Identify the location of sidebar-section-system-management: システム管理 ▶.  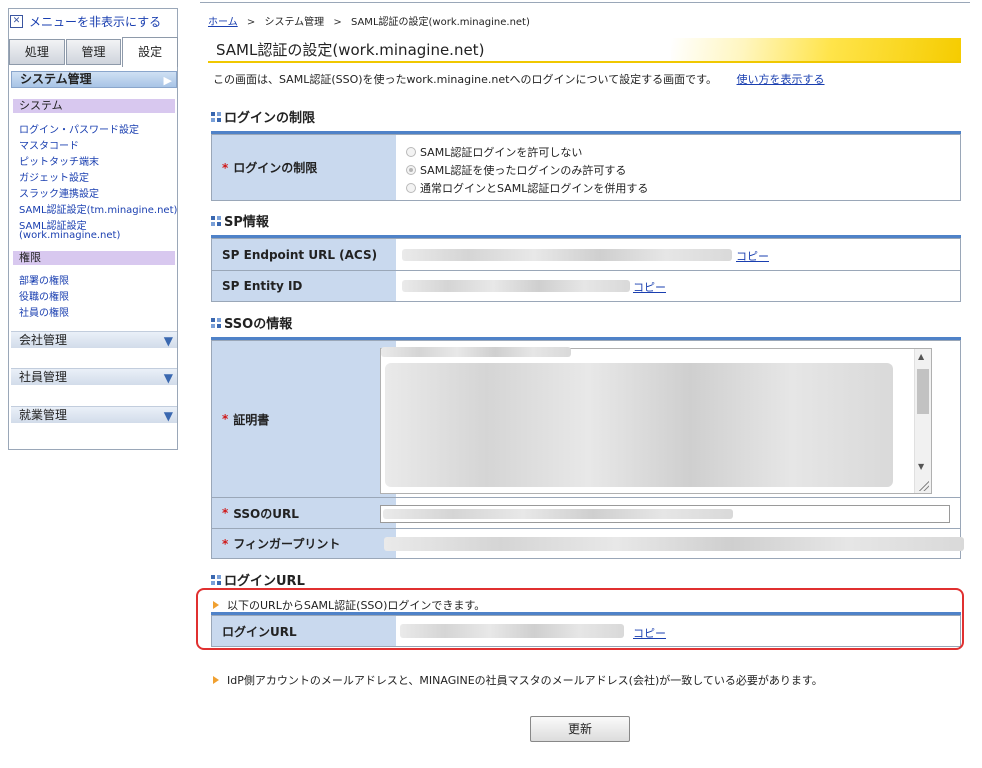
(94, 79).